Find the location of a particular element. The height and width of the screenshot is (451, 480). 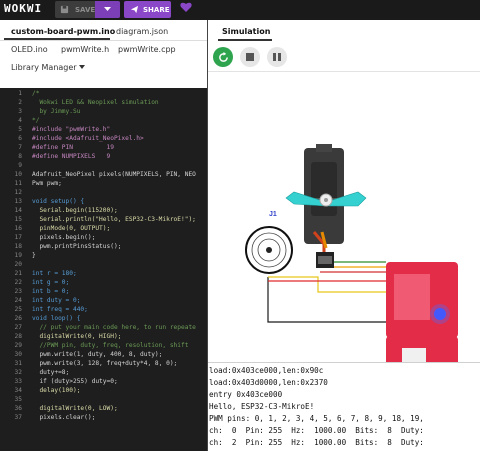

code-line: 12 is located at coordinates (103, 192).